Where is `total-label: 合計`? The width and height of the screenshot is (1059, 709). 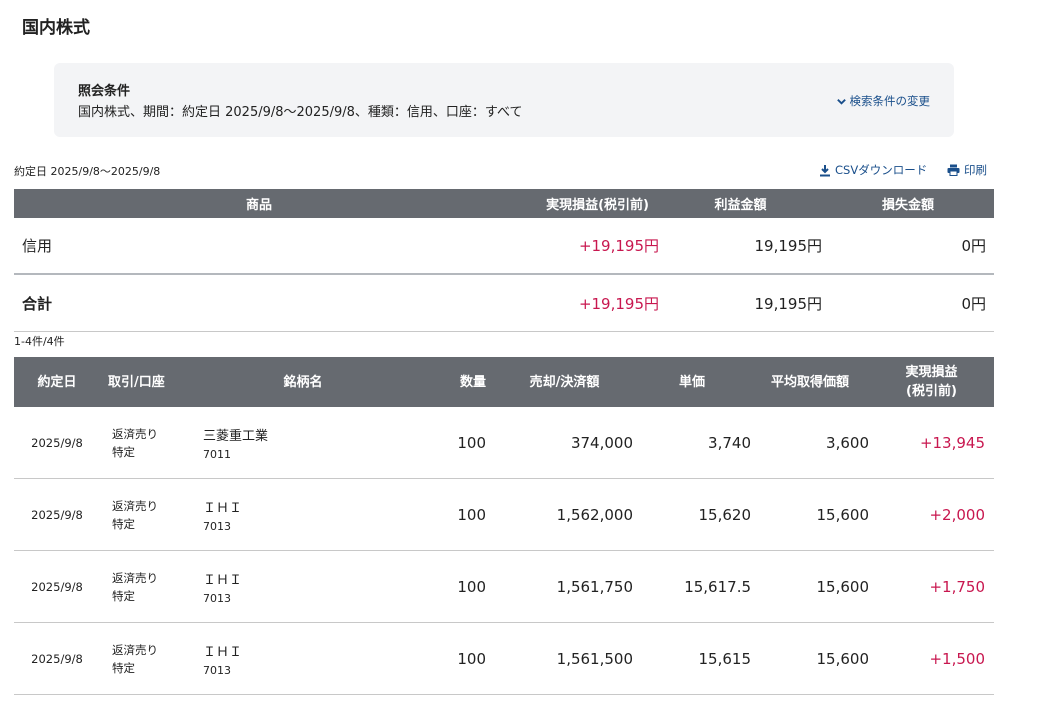 total-label: 合計 is located at coordinates (259, 303).